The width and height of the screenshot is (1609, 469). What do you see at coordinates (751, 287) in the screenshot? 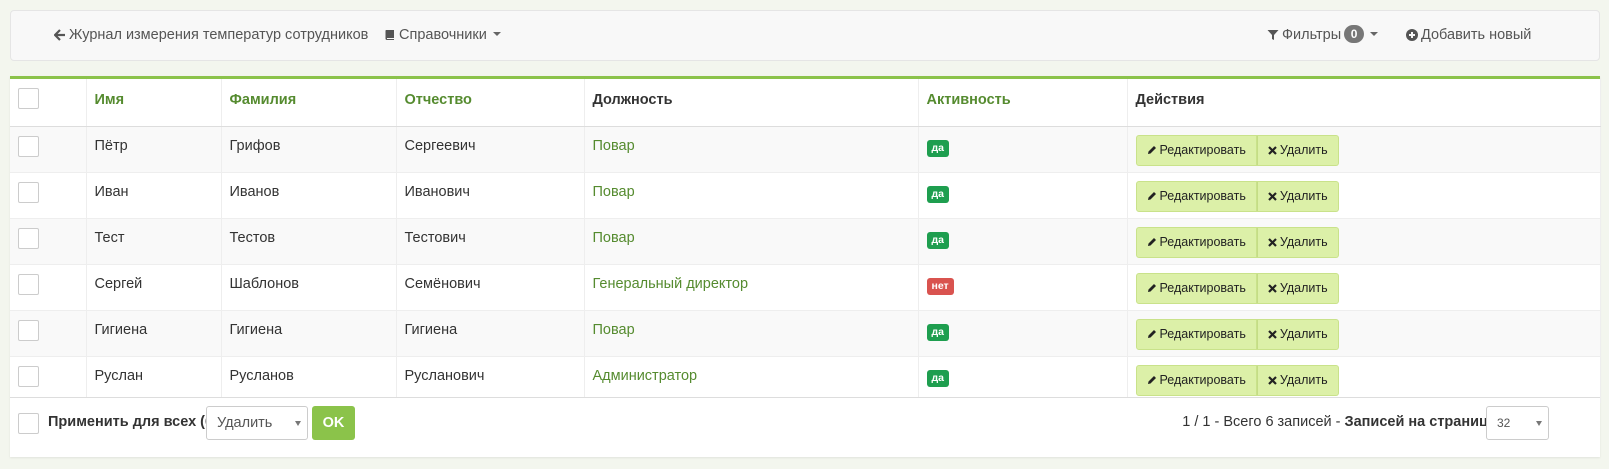
I see `cell-position: Генеральный директор` at bounding box center [751, 287].